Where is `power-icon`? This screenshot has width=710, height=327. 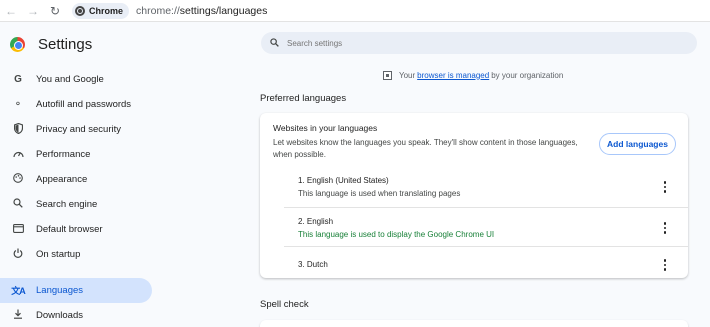 power-icon is located at coordinates (18, 254).